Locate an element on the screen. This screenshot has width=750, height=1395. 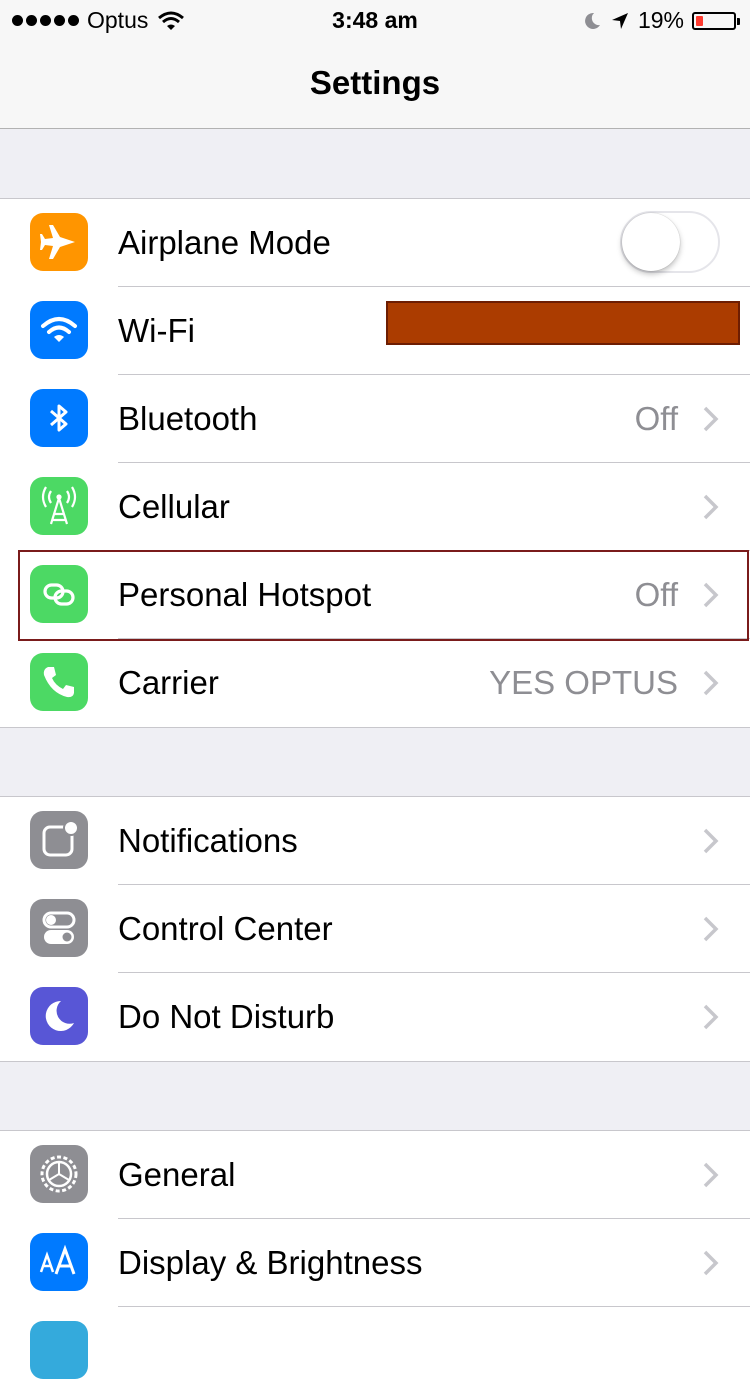
settings-row-notifications: Notifications is located at coordinates (375, 841).